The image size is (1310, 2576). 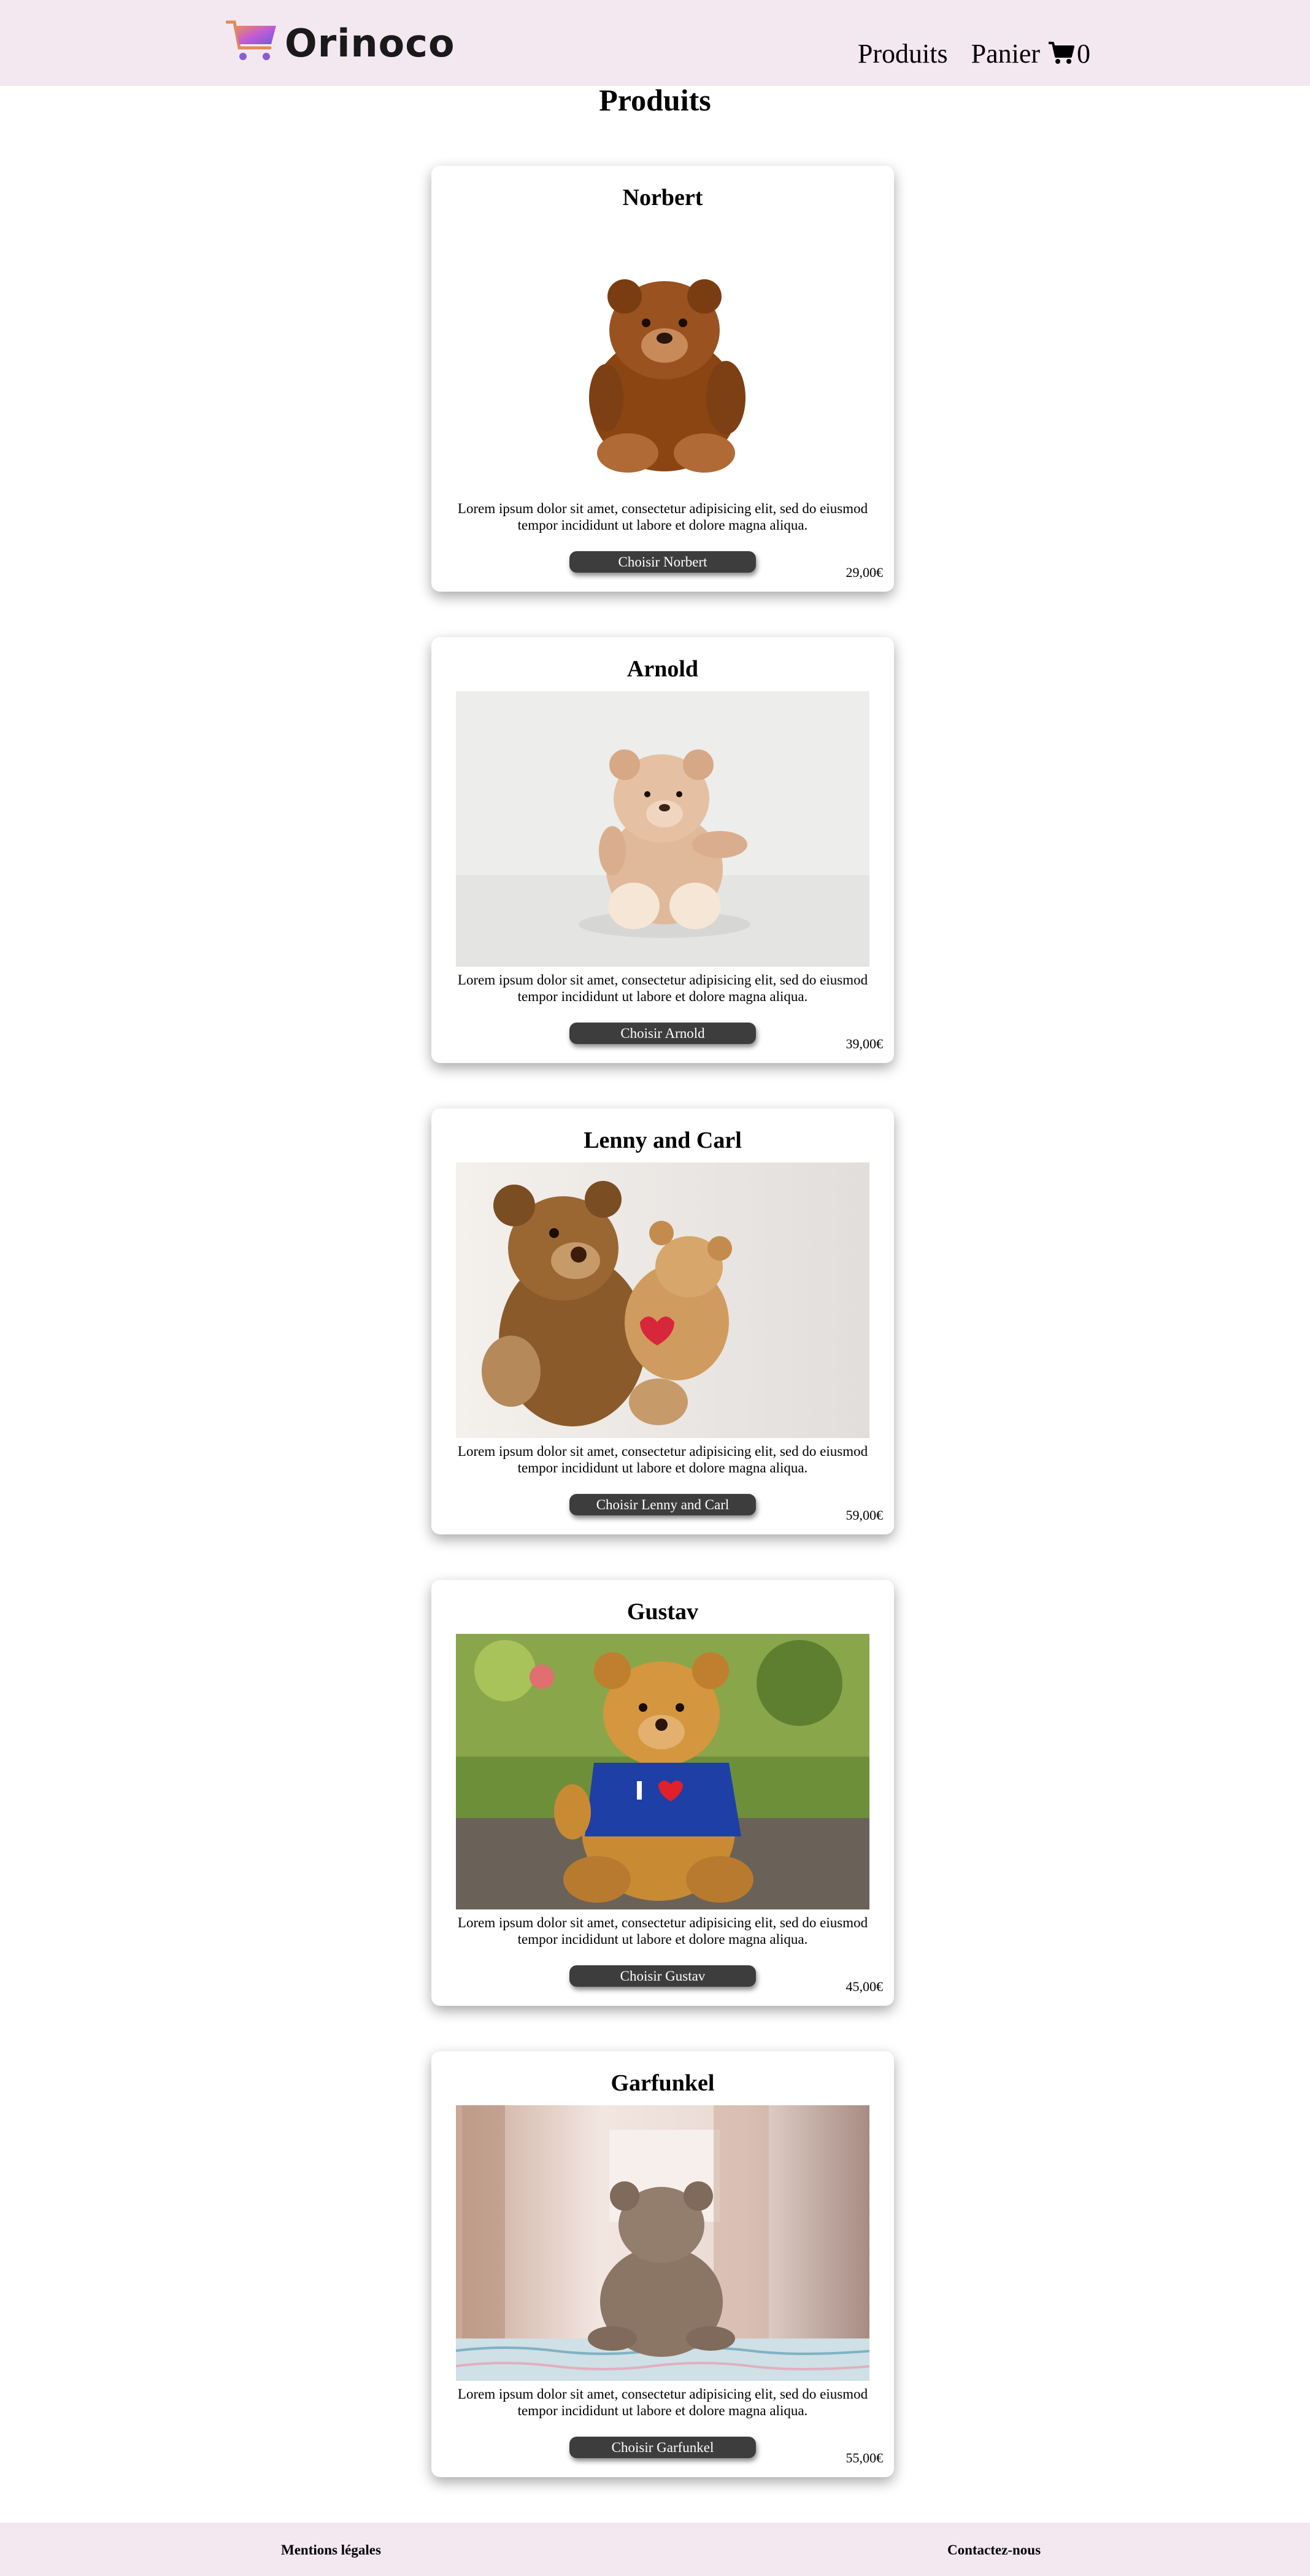 I want to click on product-price: 45,00€, so click(x=865, y=1986).